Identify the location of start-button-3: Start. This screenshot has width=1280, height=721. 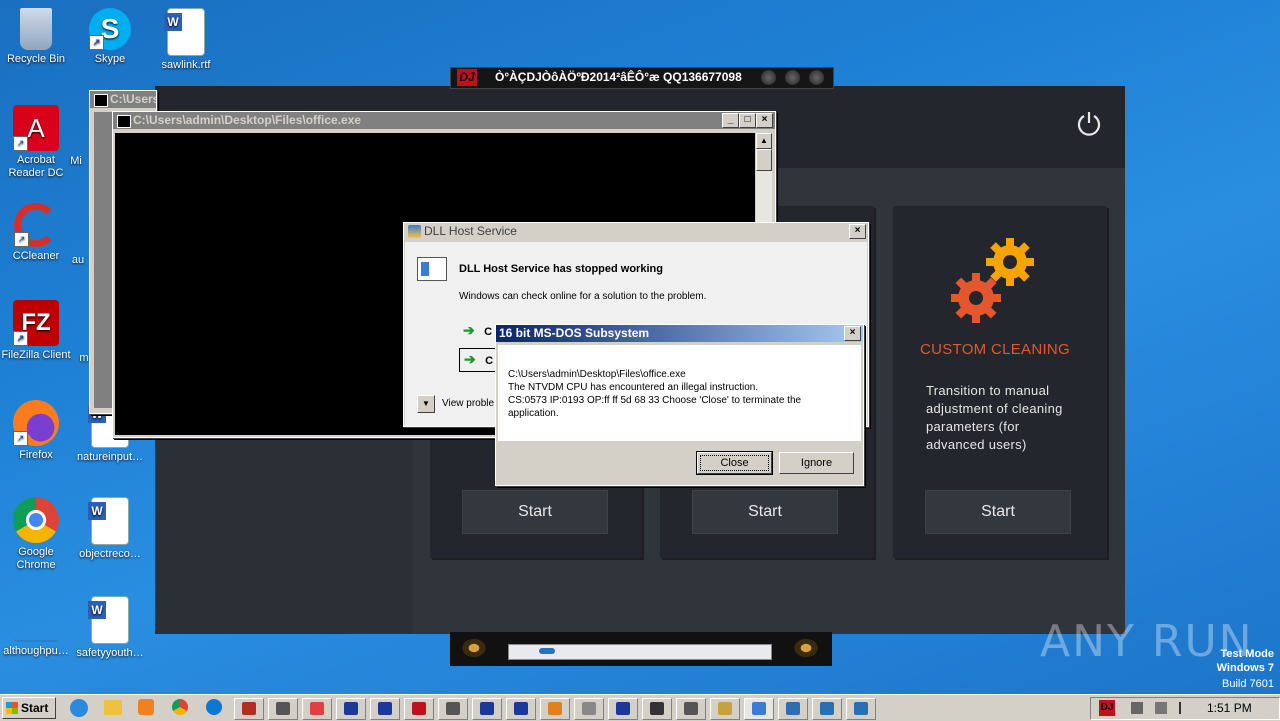
(998, 512).